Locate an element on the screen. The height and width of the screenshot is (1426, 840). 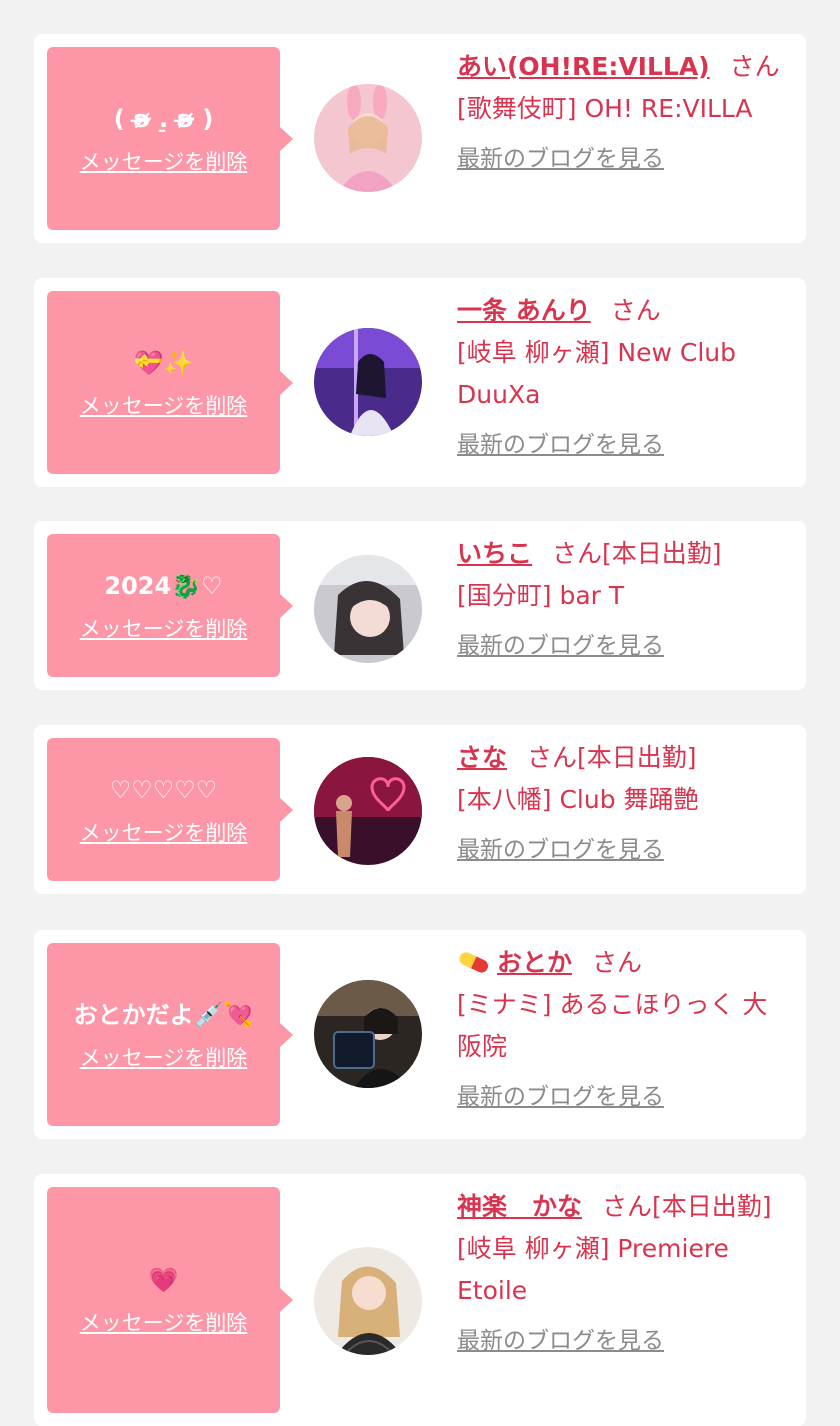
cast-info: さな さん[本日出勤] [本八幡] Club 舞踊艶 最新のブログを見る is located at coordinates (623, 804).